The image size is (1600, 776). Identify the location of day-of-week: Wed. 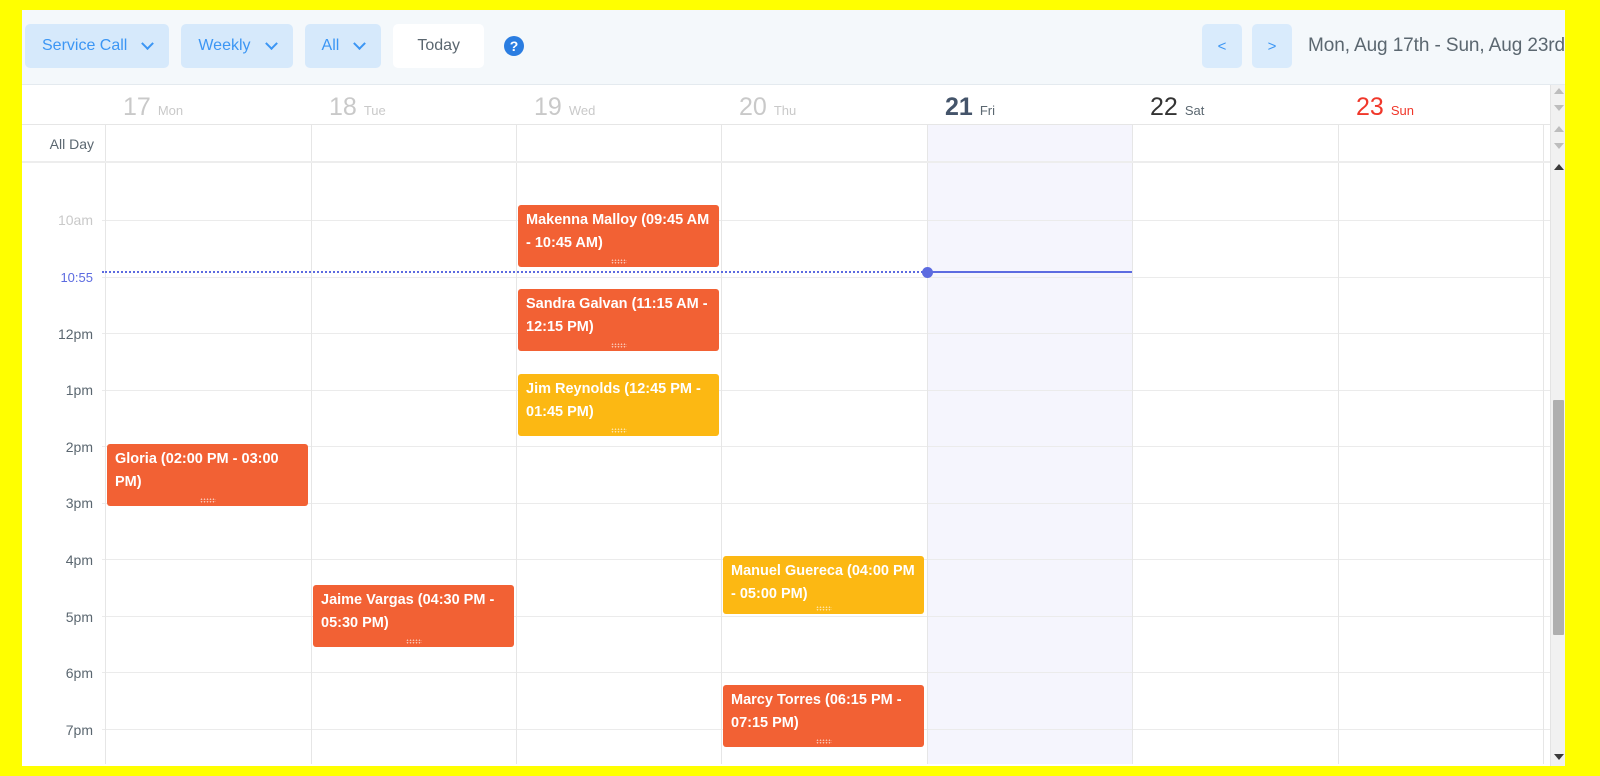
(582, 110).